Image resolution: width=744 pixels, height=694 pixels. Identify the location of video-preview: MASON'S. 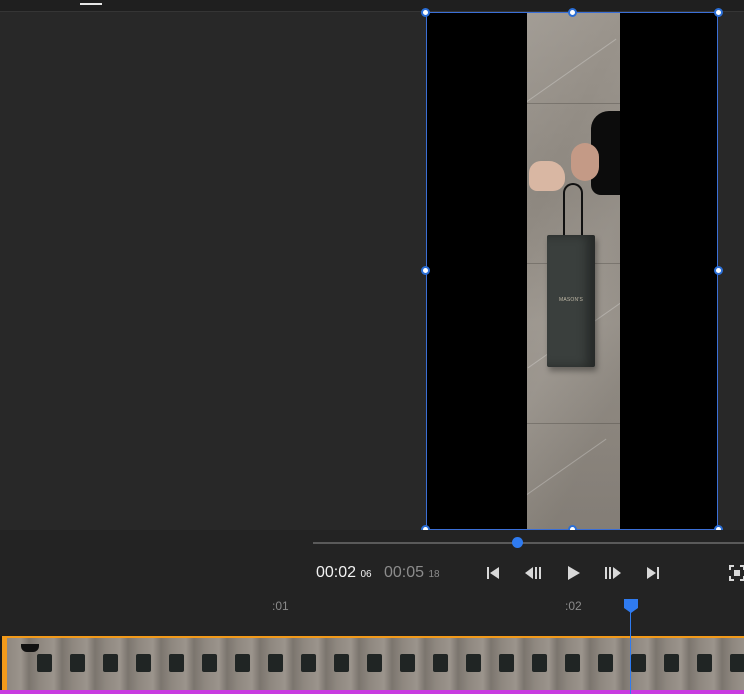
(573, 271).